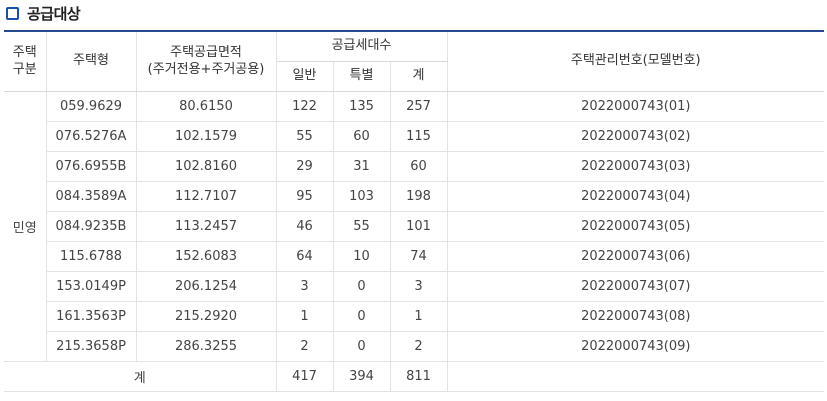  What do you see at coordinates (304, 346) in the screenshot?
I see `cell-general: 2` at bounding box center [304, 346].